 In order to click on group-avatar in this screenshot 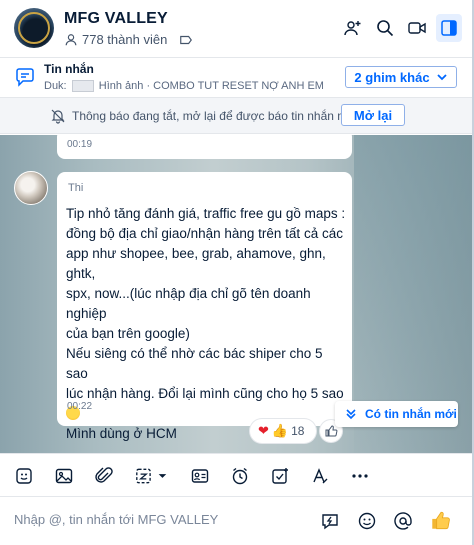, I will do `click(34, 28)`.